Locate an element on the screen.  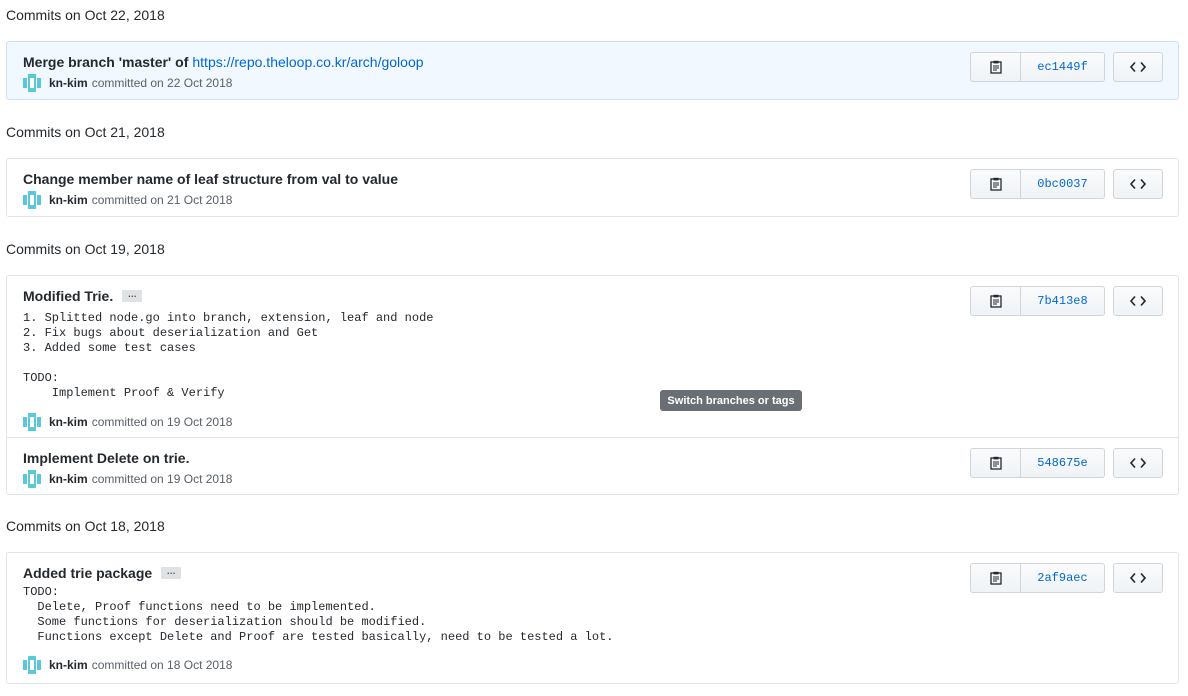
sha-button-group: ec1449f is located at coordinates (1037, 67).